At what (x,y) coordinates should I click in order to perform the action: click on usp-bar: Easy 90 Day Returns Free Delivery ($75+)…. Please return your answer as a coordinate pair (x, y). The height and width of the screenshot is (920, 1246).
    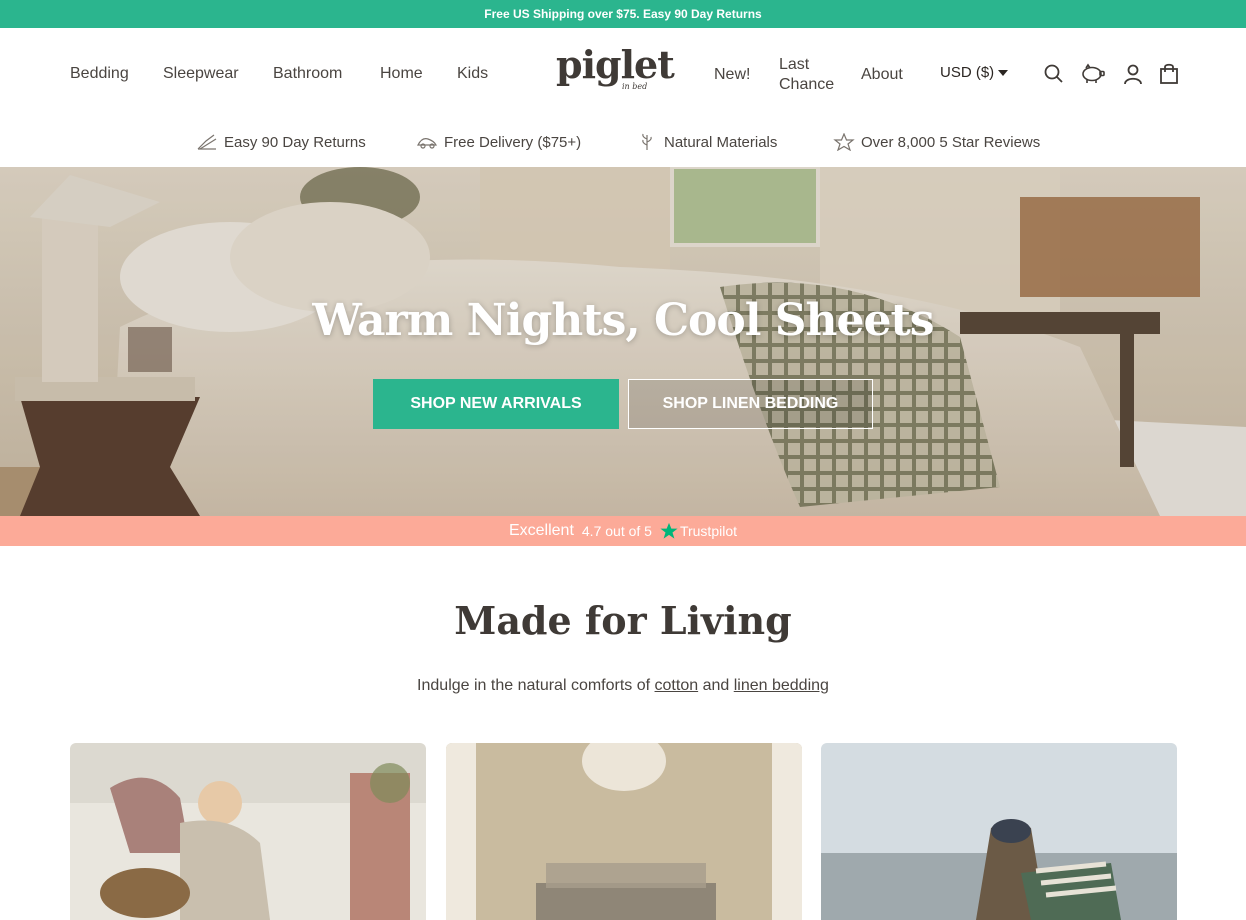
    Looking at the image, I should click on (623, 143).